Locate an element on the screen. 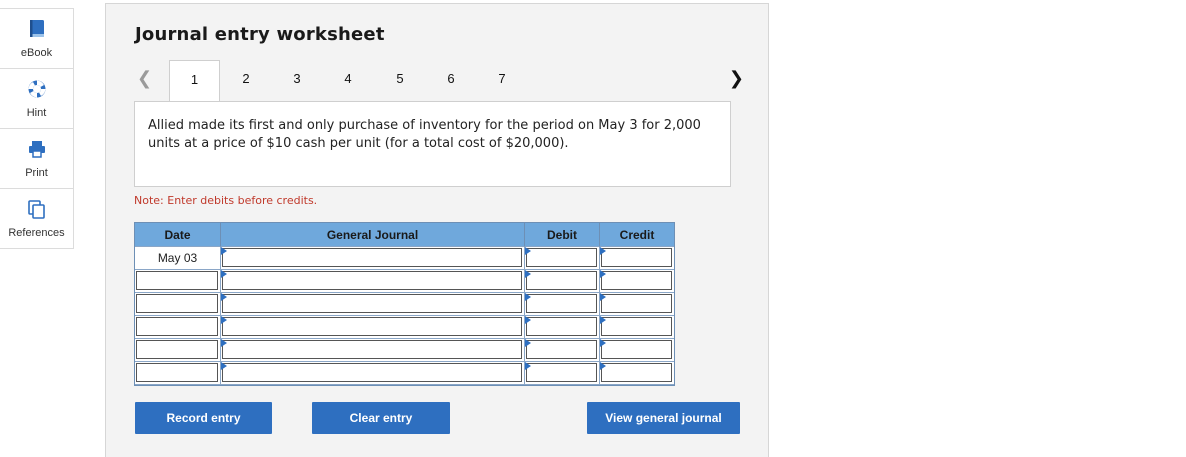 This screenshot has height=457, width=1186. entry-note: Note: Enter debits before credits. is located at coordinates (226, 200).